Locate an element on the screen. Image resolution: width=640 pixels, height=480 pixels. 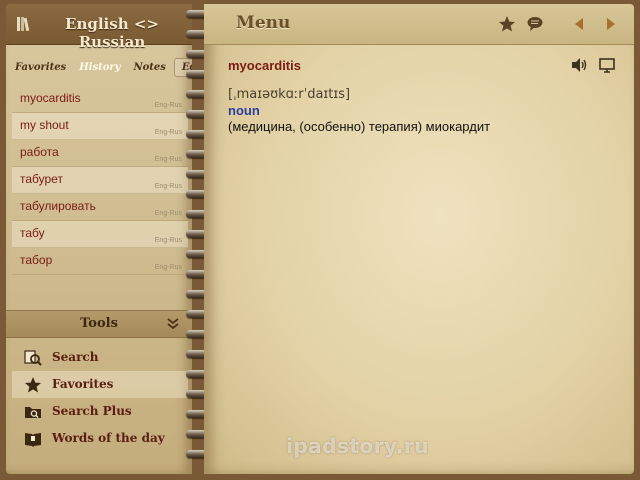
history-item: my shout Eng-Rus is located at coordinates (100, 126).